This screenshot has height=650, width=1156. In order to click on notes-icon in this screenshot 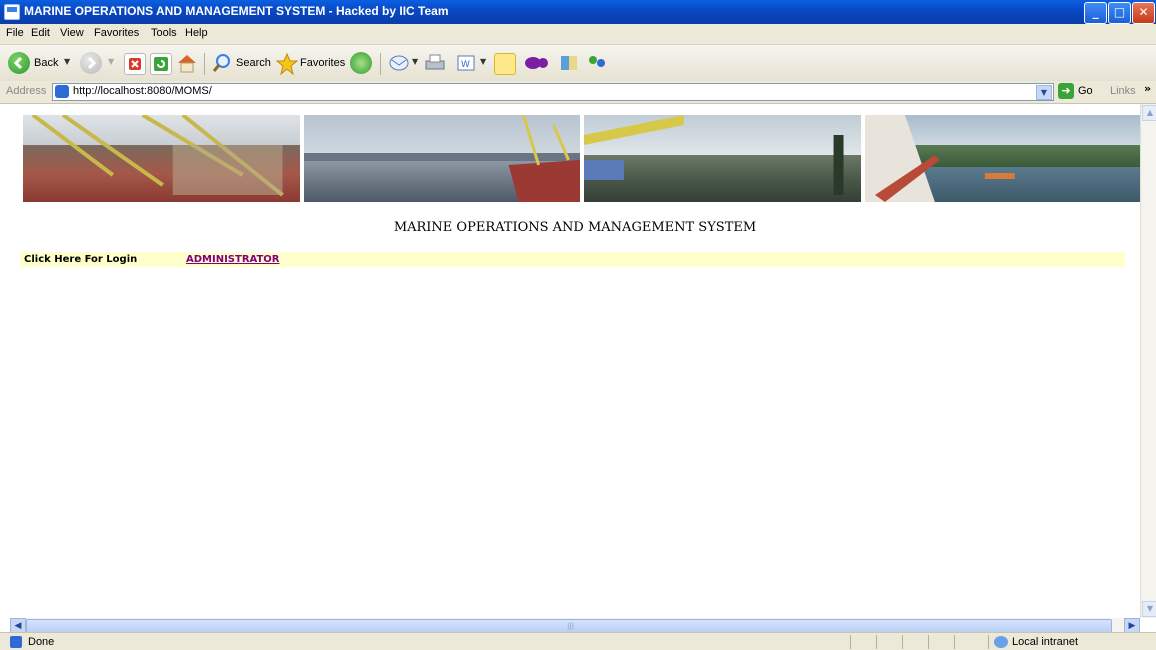, I will do `click(505, 64)`.